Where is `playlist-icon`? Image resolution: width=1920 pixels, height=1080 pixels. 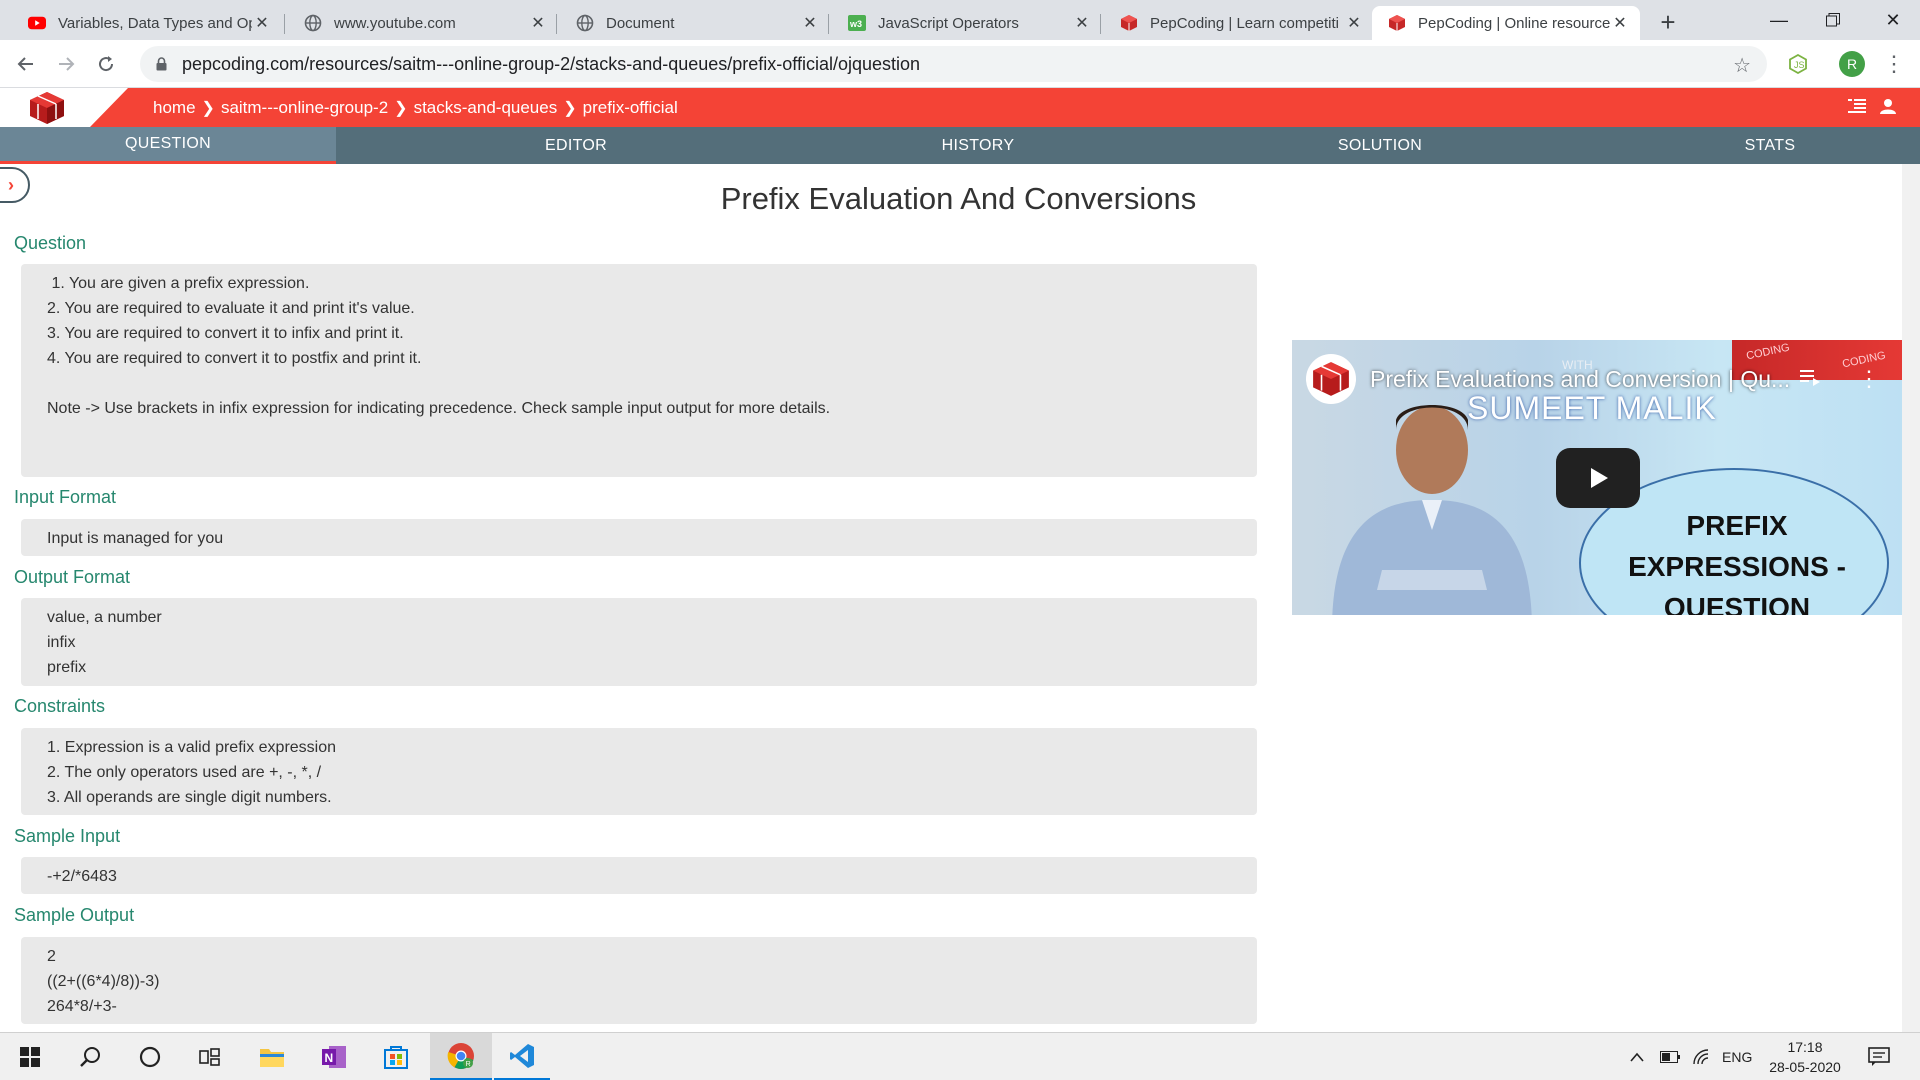 playlist-icon is located at coordinates (1811, 379).